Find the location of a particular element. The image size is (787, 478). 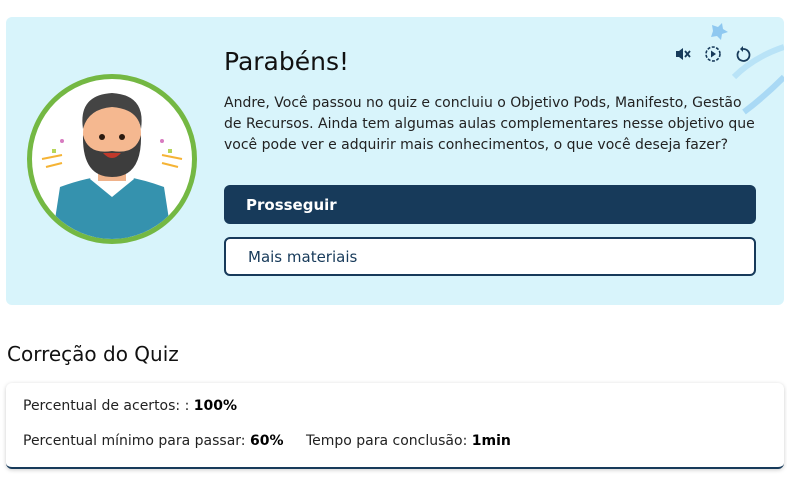

celebrating-man-illustration-icon is located at coordinates (112, 166).